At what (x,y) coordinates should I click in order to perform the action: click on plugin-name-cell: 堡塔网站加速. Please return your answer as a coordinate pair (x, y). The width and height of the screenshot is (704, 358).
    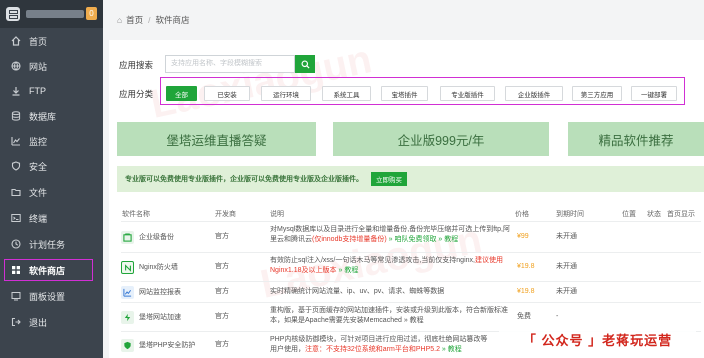
    Looking at the image, I should click on (151, 317).